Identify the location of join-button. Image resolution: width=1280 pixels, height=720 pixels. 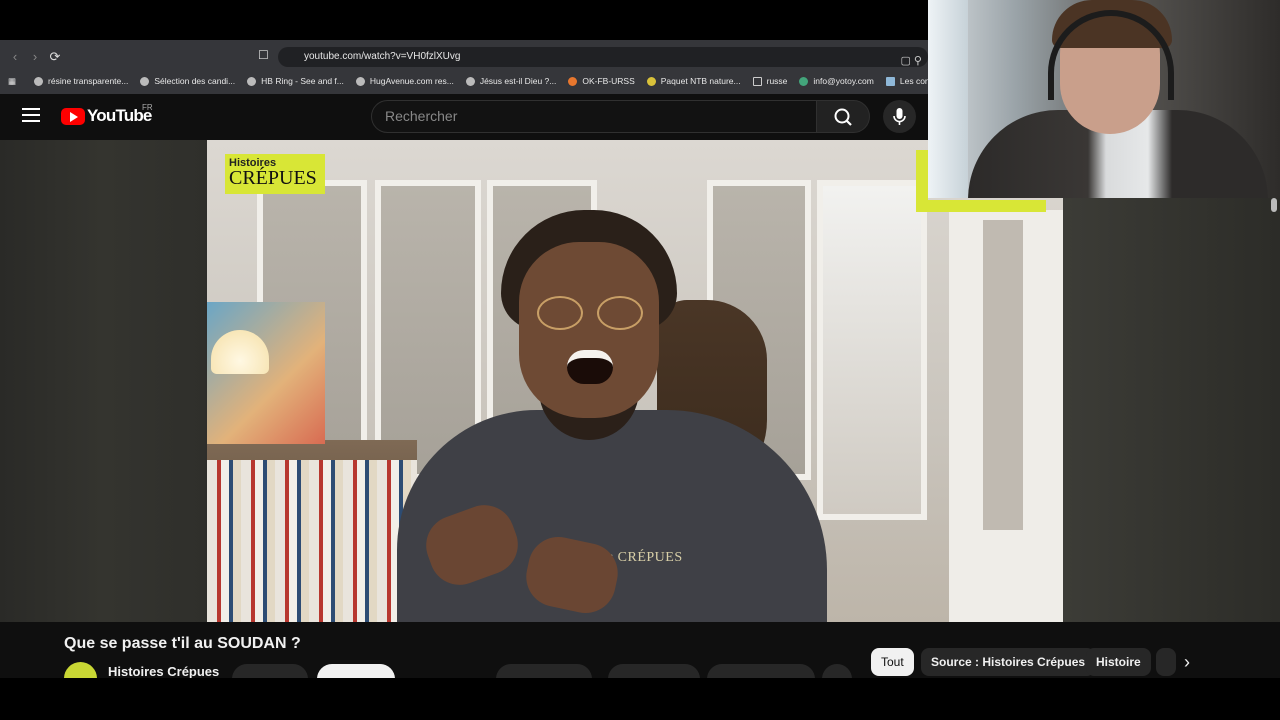
(270, 671).